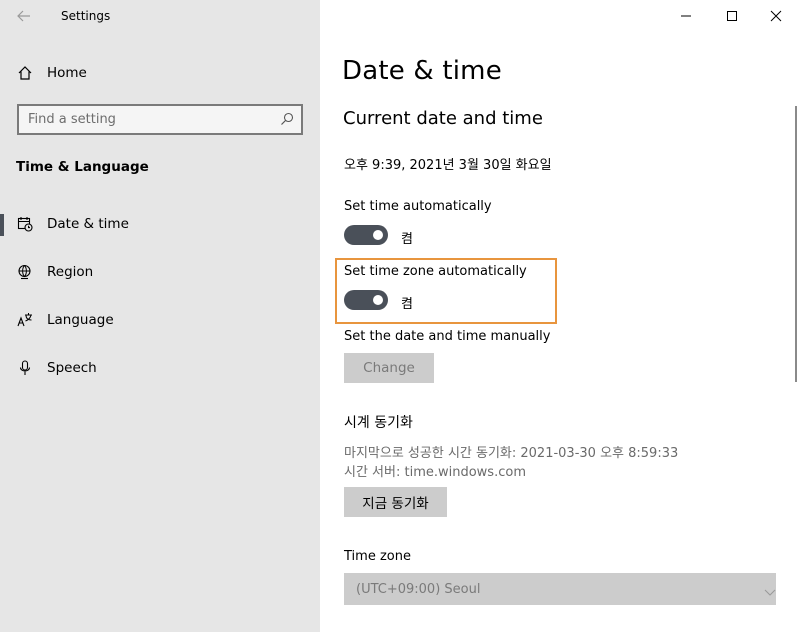  I want to click on sync-title: 시계 동기화, so click(378, 423).